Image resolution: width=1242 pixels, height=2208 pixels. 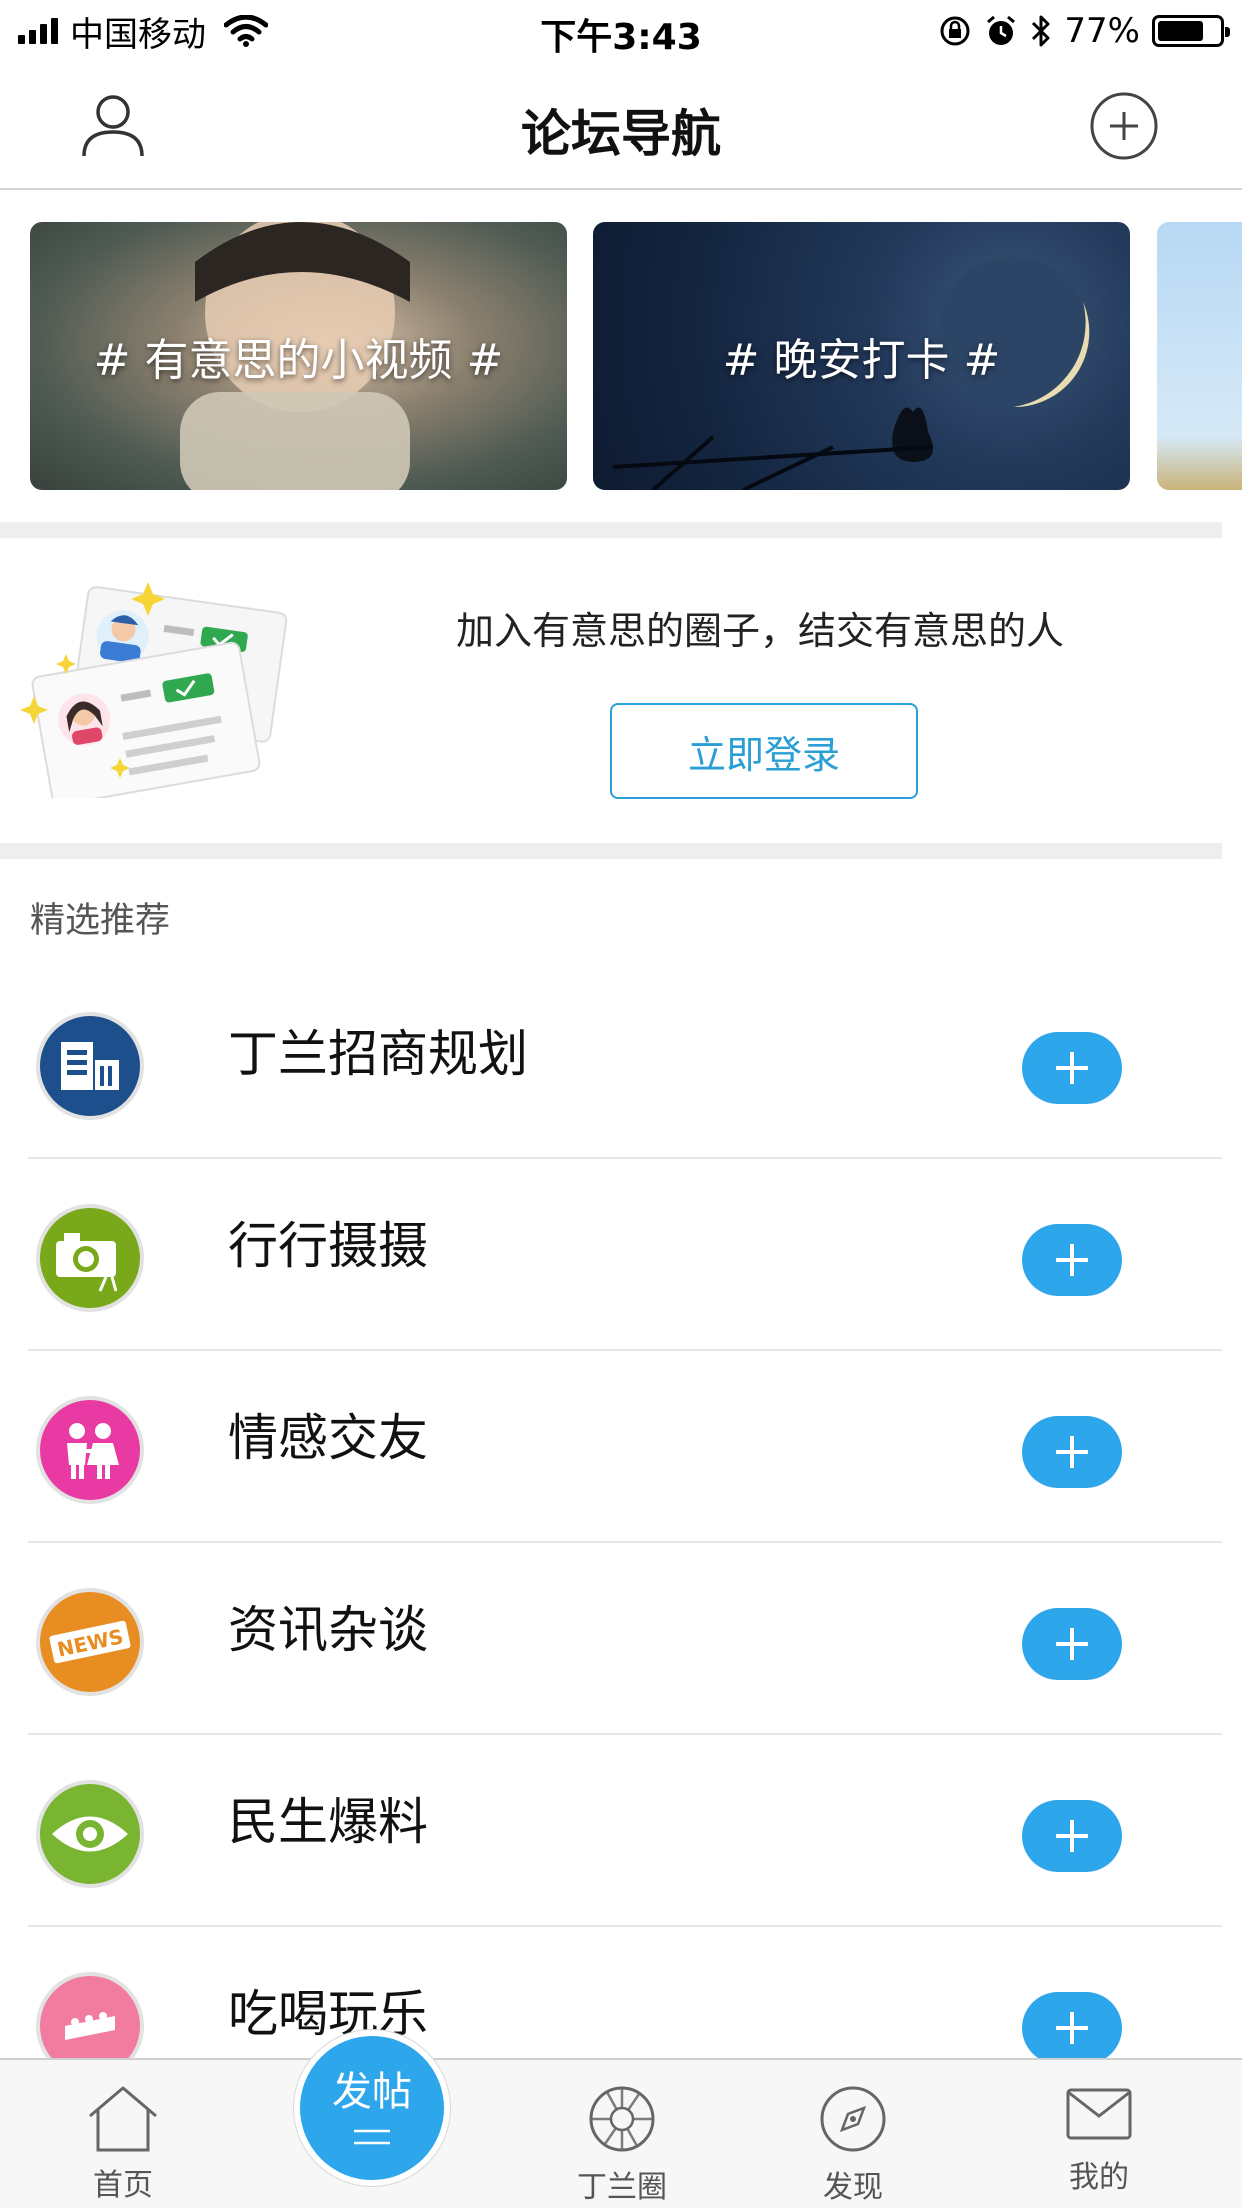 What do you see at coordinates (123, 2185) in the screenshot?
I see `tab-label: 首页` at bounding box center [123, 2185].